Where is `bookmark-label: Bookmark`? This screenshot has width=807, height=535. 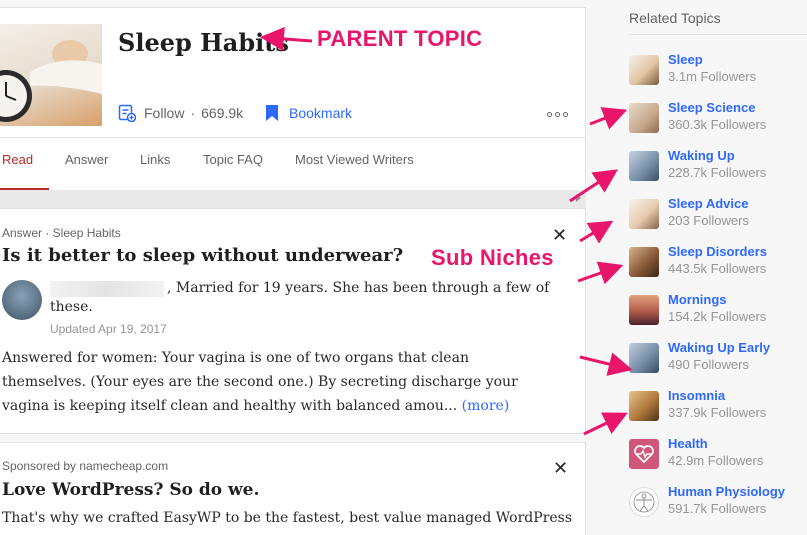 bookmark-label: Bookmark is located at coordinates (321, 113).